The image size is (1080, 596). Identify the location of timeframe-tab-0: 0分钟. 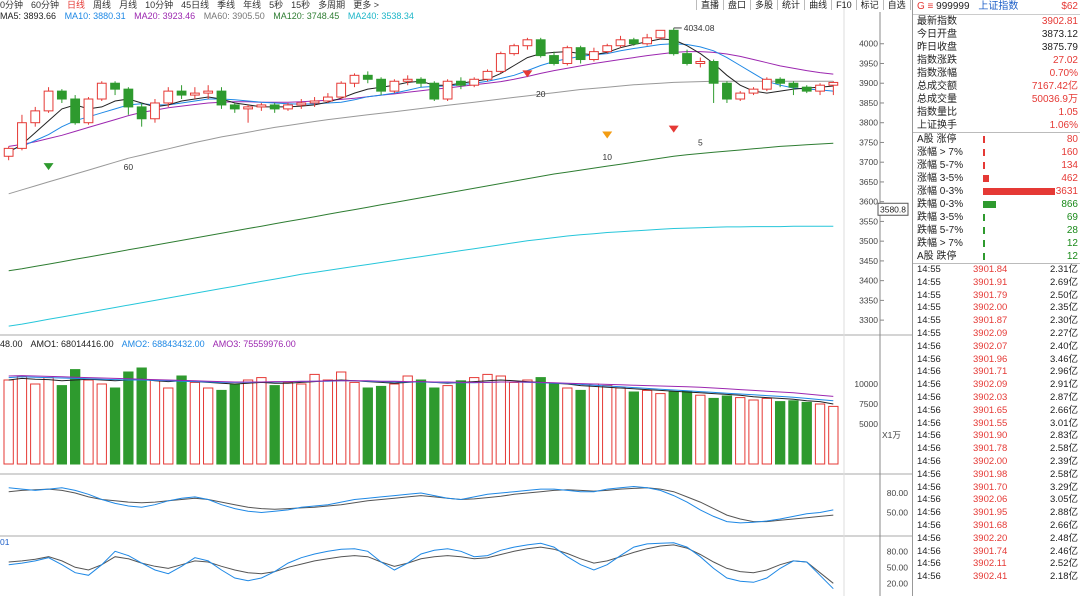
(11, 5).